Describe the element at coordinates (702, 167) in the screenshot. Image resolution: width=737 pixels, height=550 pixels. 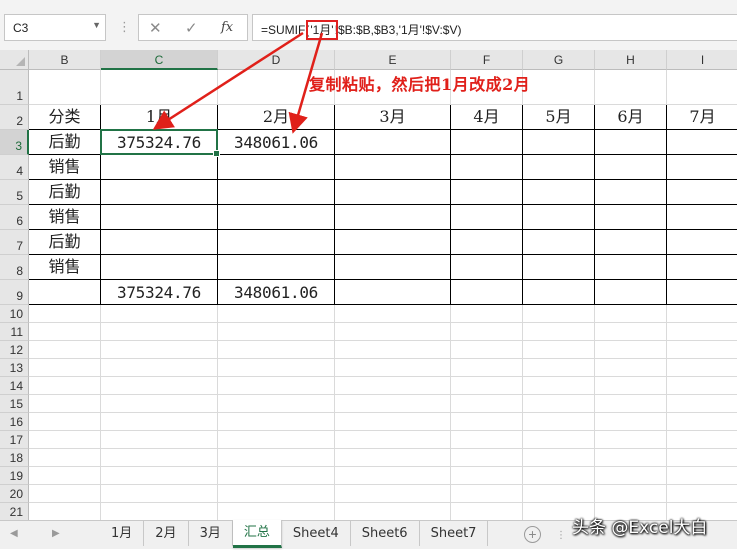
I see `cell-i4` at that location.